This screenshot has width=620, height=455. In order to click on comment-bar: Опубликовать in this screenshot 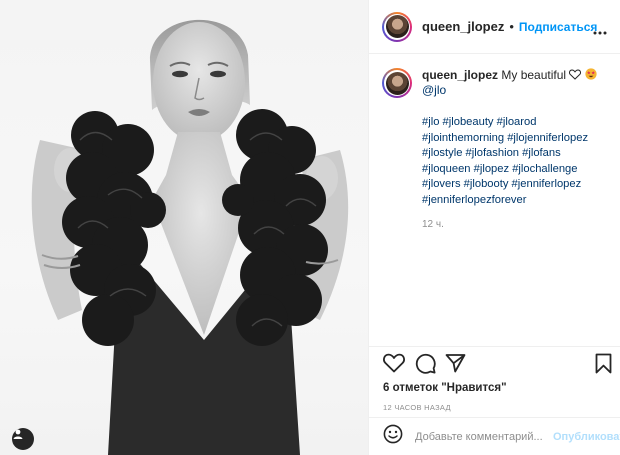, I will do `click(494, 436)`.